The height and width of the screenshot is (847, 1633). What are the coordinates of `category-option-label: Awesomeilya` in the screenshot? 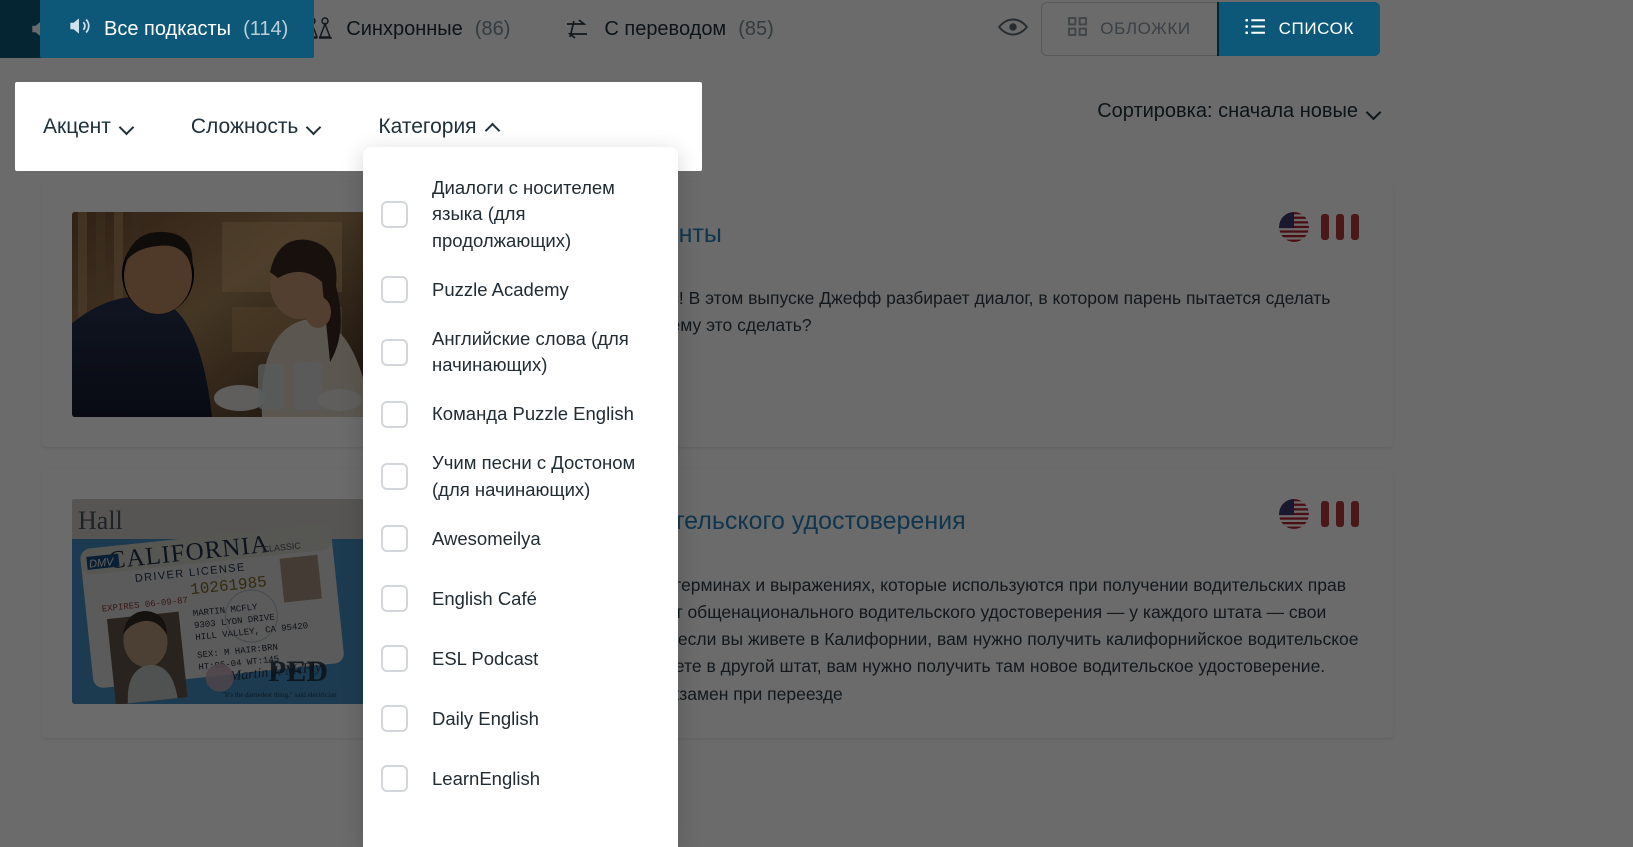 It's located at (486, 538).